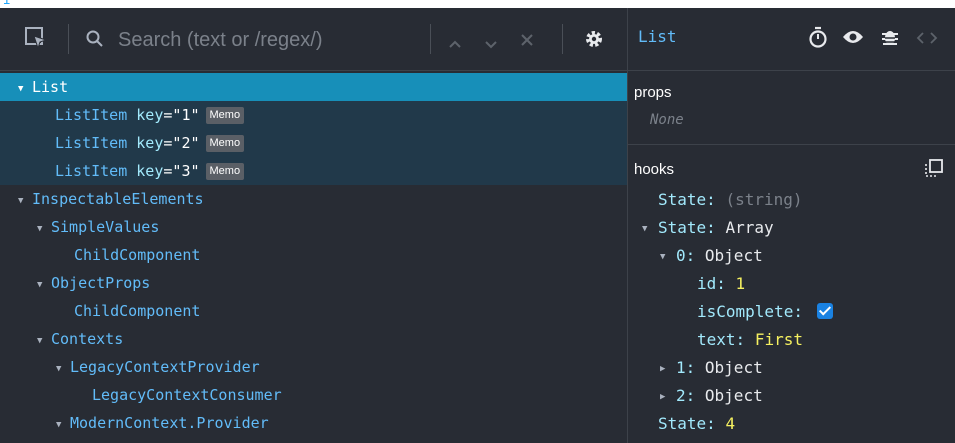 This screenshot has width=955, height=443. Describe the element at coordinates (750, 339) in the screenshot. I see `hook-row-text: text: First` at that location.